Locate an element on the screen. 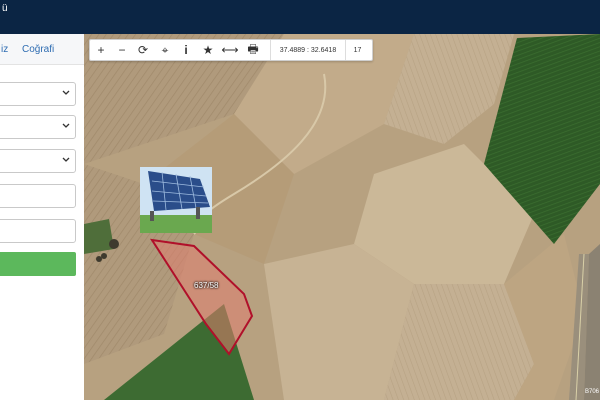  coordinate-readout: 37.4889 : 32.6418 is located at coordinates (308, 50).